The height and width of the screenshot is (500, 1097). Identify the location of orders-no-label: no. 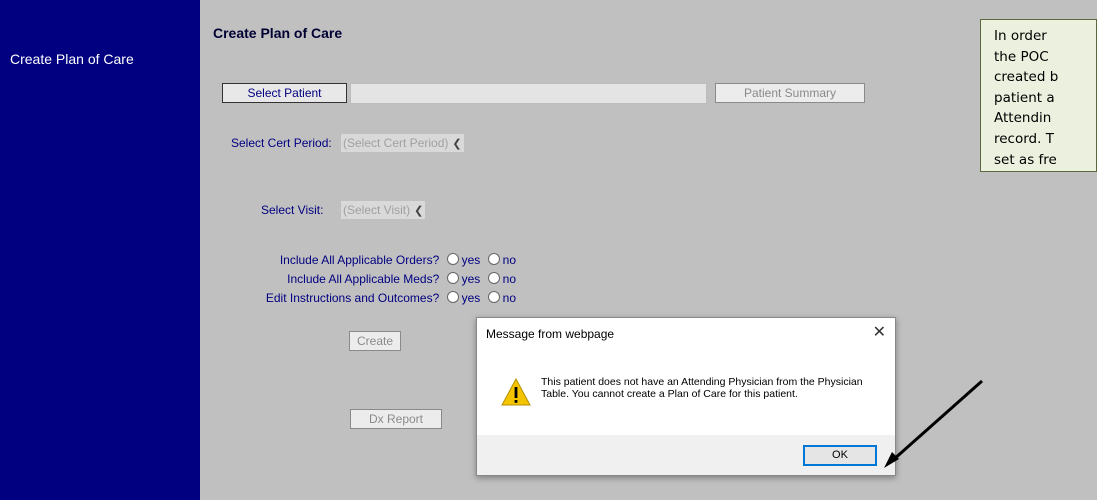
(509, 260).